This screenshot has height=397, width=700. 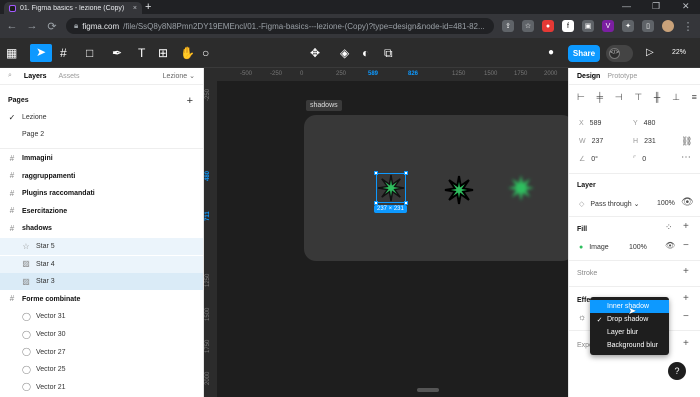 I want to click on fill-opacity: 100%, so click(x=638, y=247).